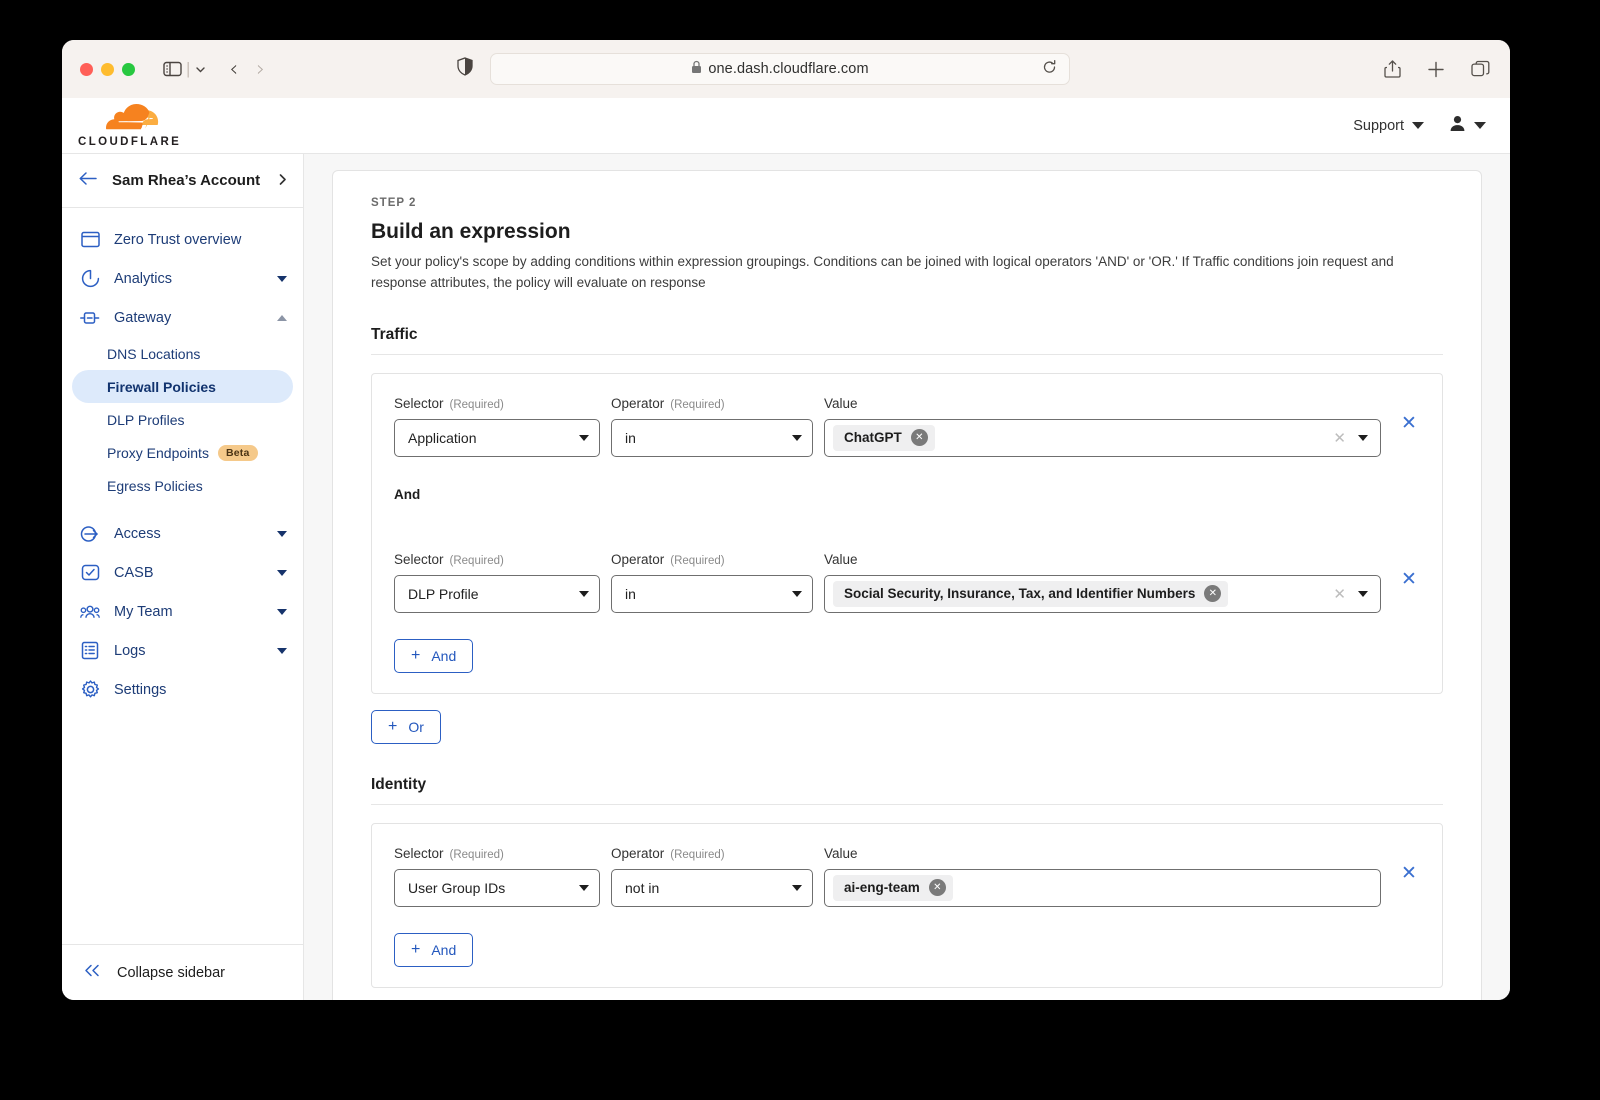 The width and height of the screenshot is (1600, 1100). Describe the element at coordinates (182, 452) in the screenshot. I see `sidebar-item-proxy-endpoints: Proxy Endpoints Beta` at that location.